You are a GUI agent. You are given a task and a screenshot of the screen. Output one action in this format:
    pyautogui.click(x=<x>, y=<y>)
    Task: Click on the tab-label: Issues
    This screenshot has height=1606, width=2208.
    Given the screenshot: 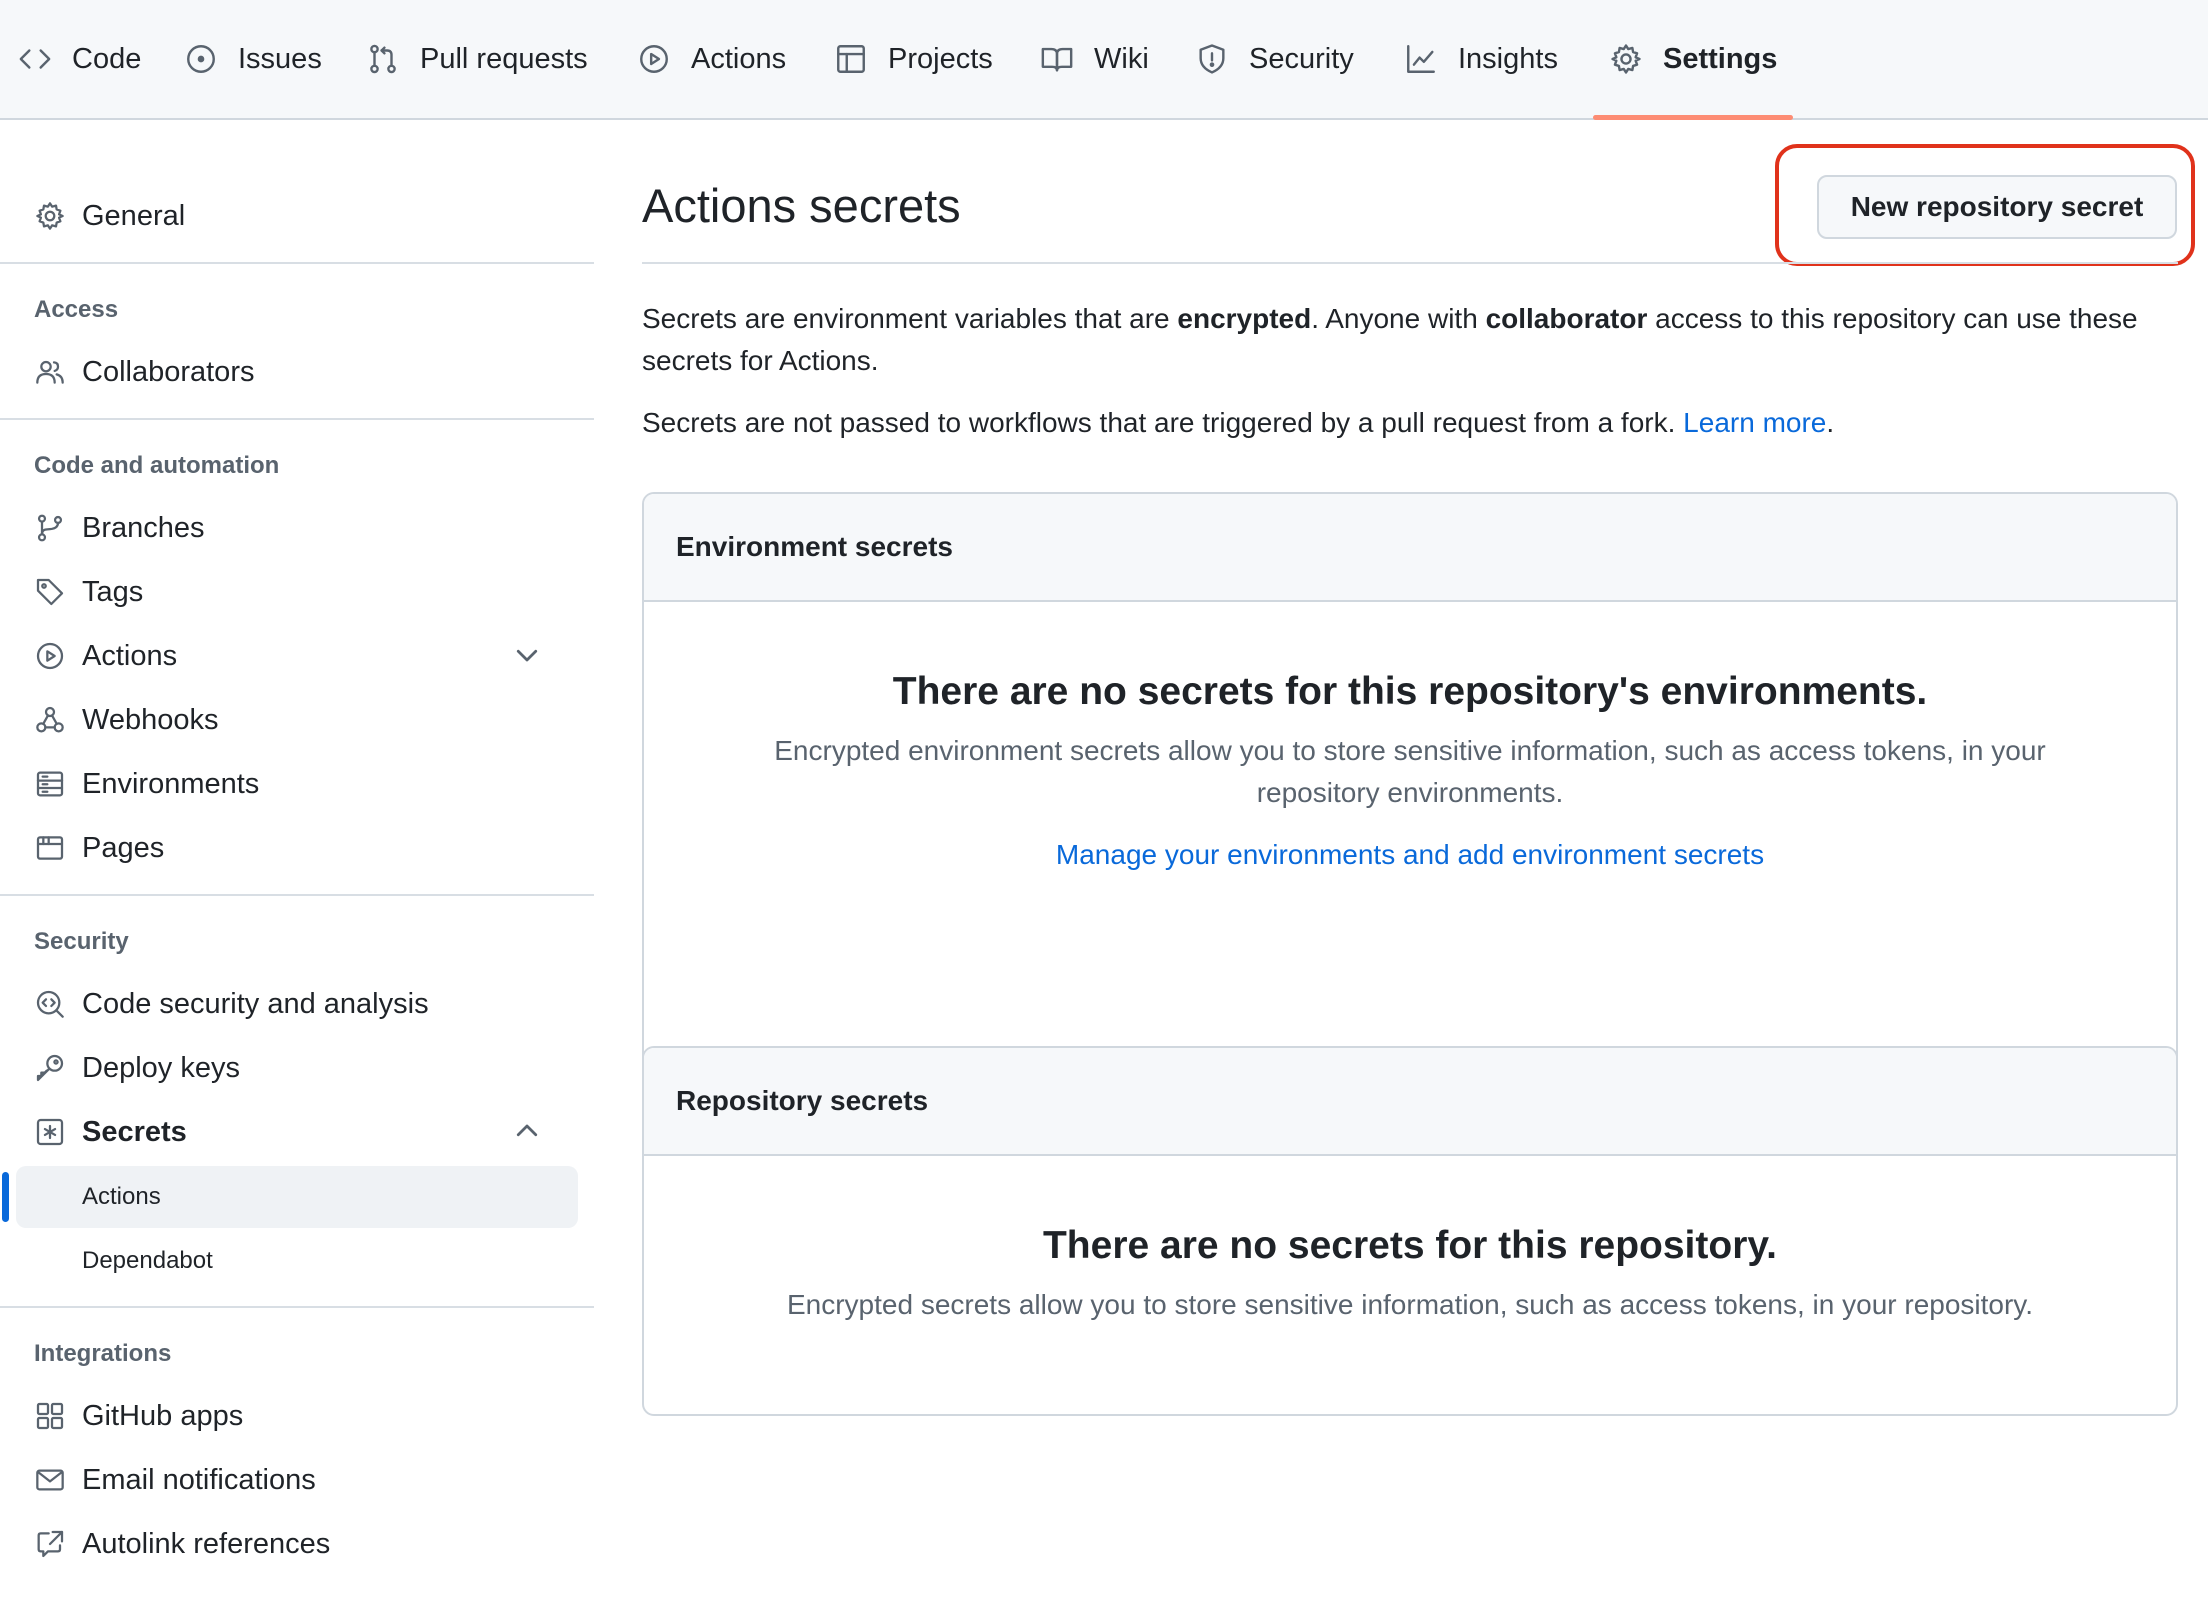 What is the action you would take?
    pyautogui.click(x=280, y=58)
    